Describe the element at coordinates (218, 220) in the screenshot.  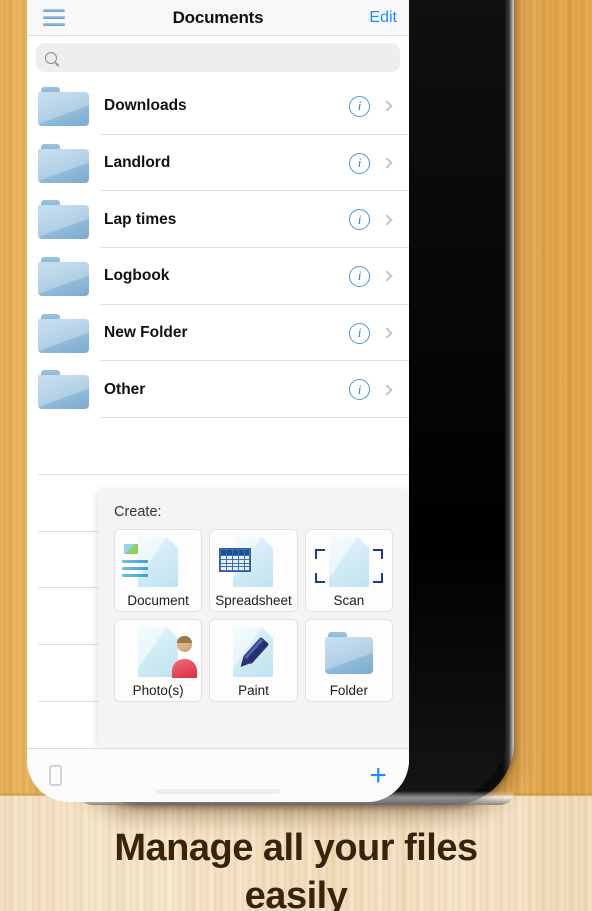
I see `table-row: Lap times i` at that location.